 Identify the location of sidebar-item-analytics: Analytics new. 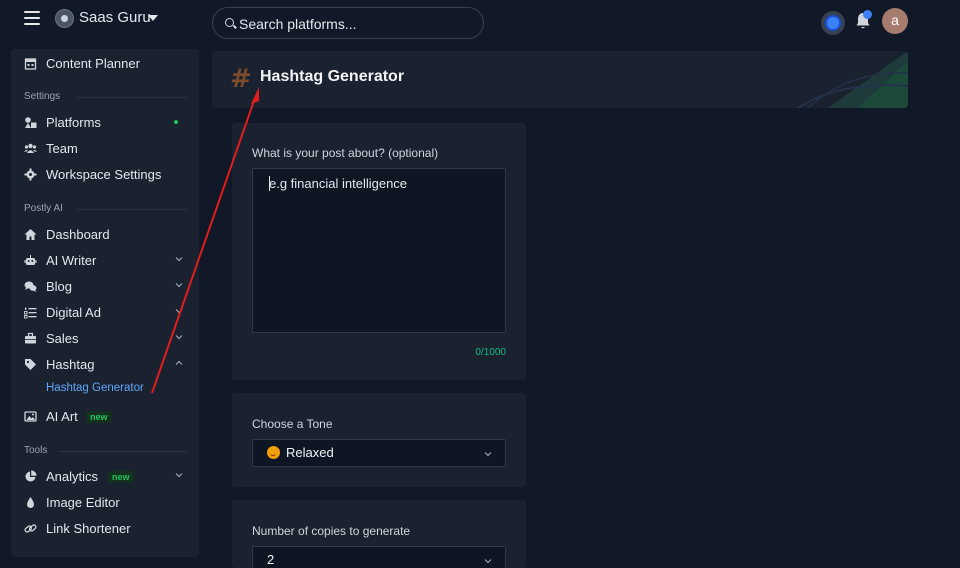
(105, 477).